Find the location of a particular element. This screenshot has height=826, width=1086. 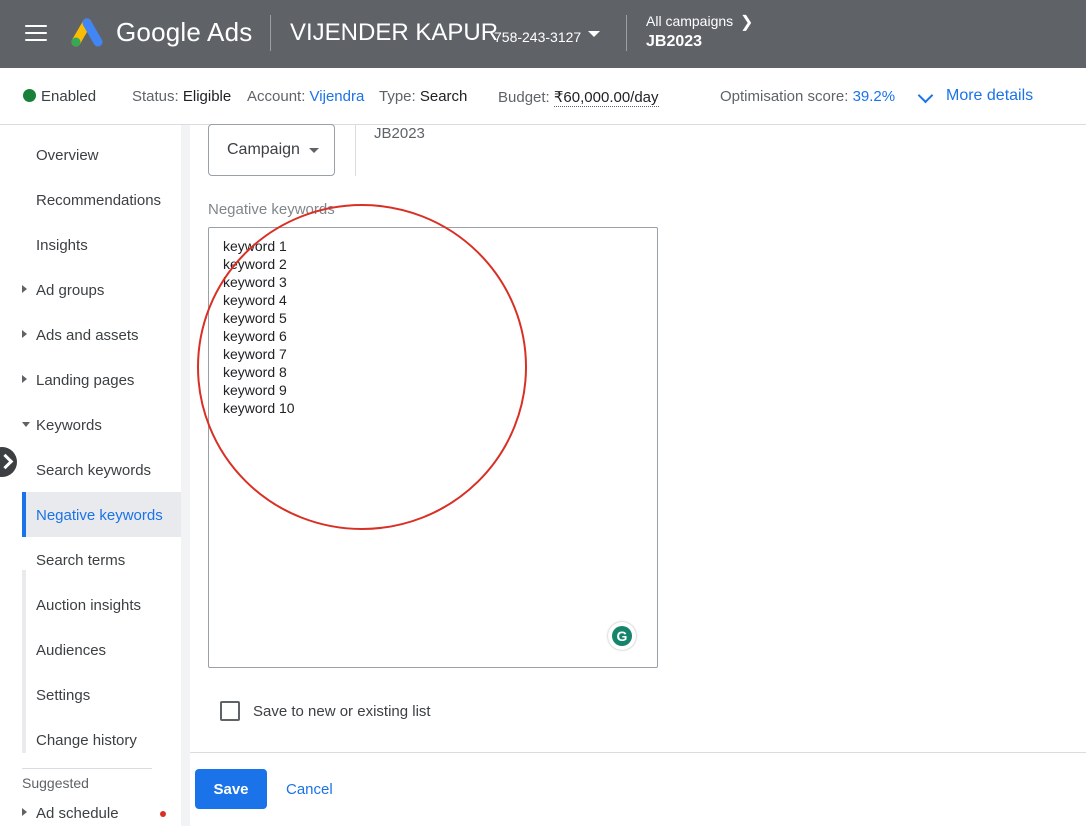

optimisation-field: Optimisation score: 39.2% is located at coordinates (807, 96).